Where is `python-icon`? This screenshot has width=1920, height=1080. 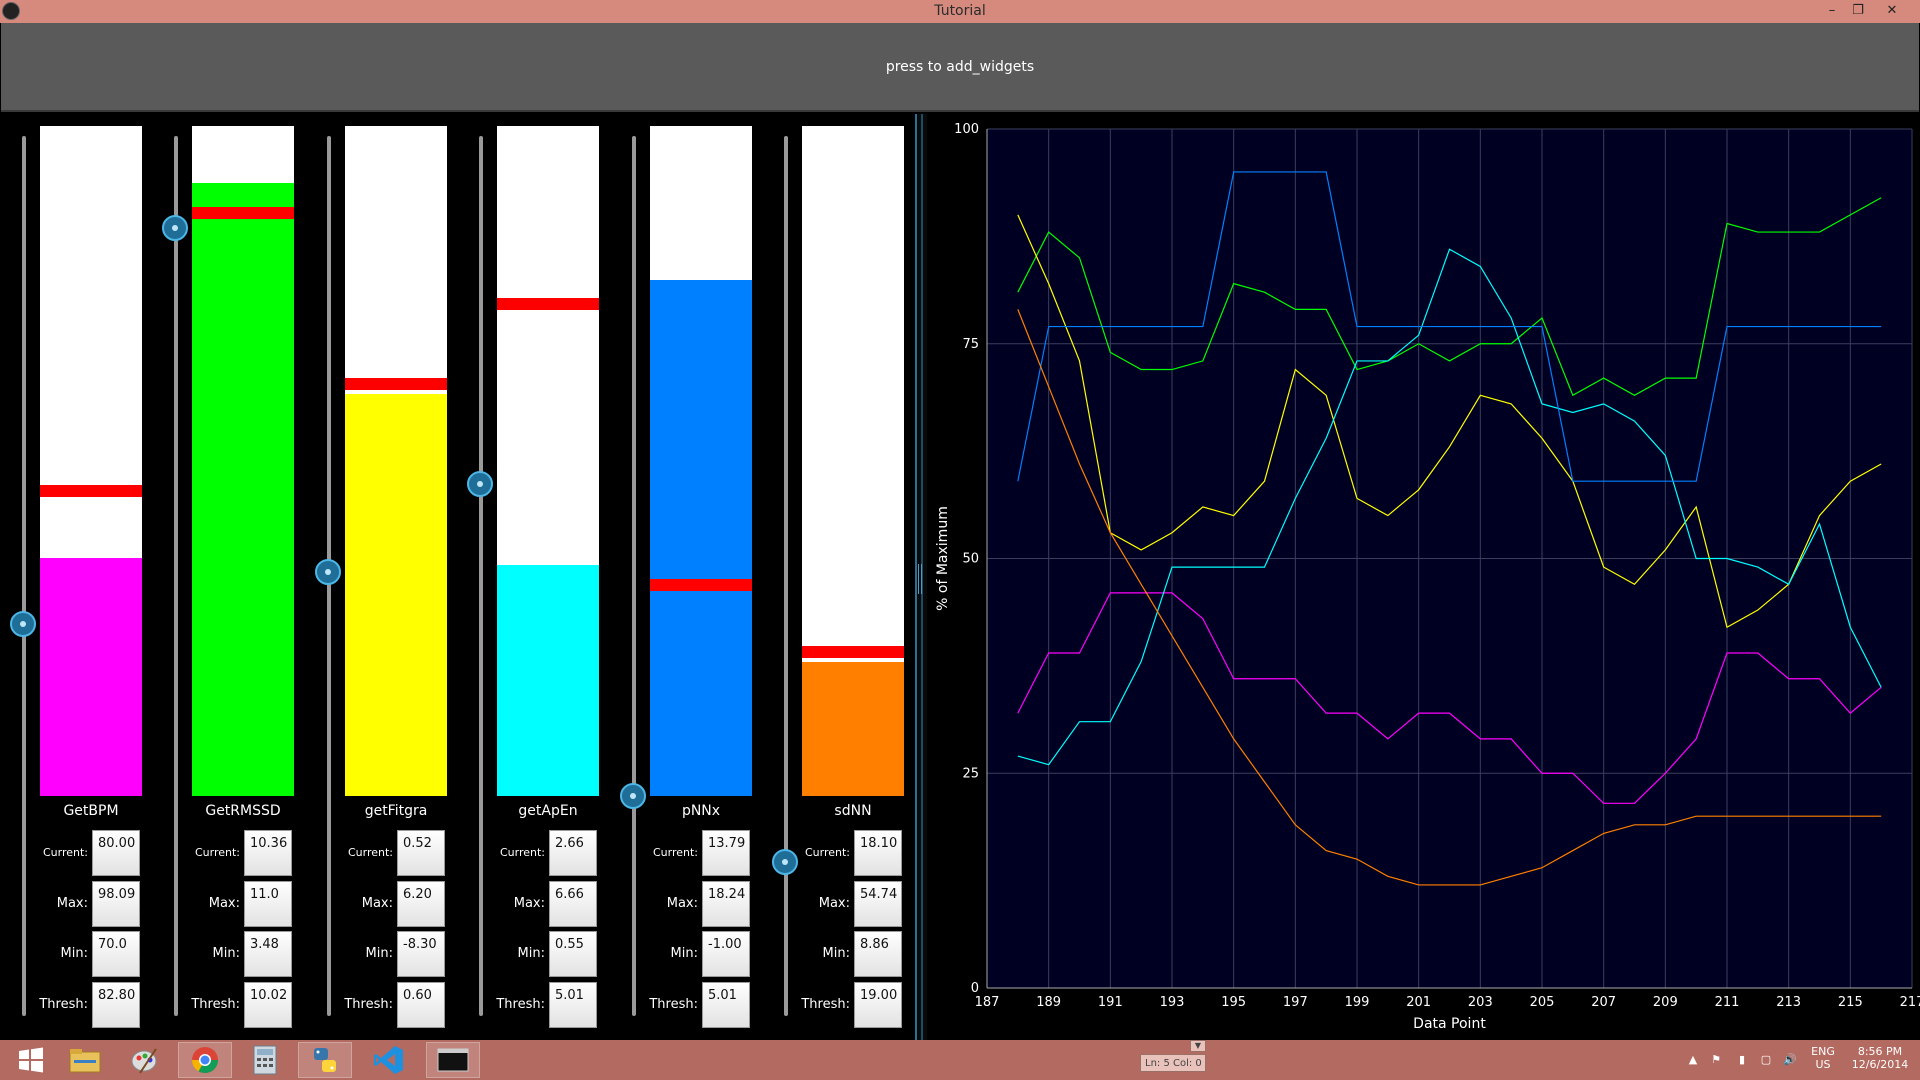 python-icon is located at coordinates (325, 1060).